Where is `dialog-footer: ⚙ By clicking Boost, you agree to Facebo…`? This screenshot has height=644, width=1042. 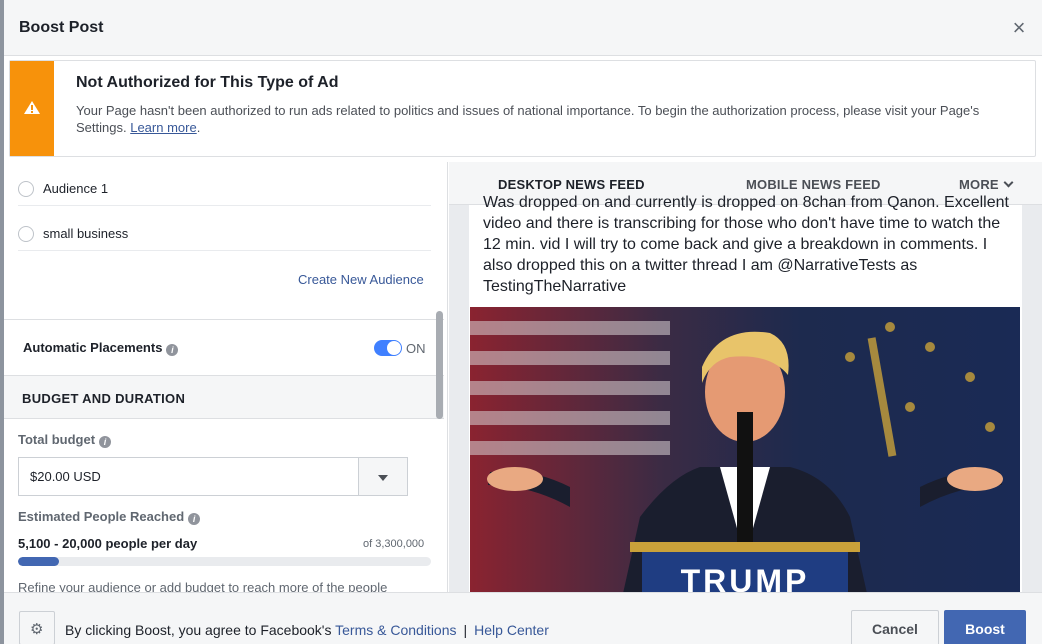 dialog-footer: ⚙ By clicking Boost, you agree to Facebo… is located at coordinates (523, 618).